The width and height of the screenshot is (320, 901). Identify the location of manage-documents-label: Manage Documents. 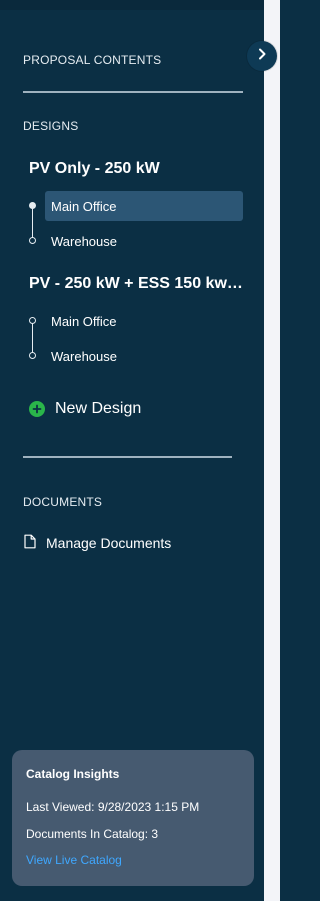
(109, 543).